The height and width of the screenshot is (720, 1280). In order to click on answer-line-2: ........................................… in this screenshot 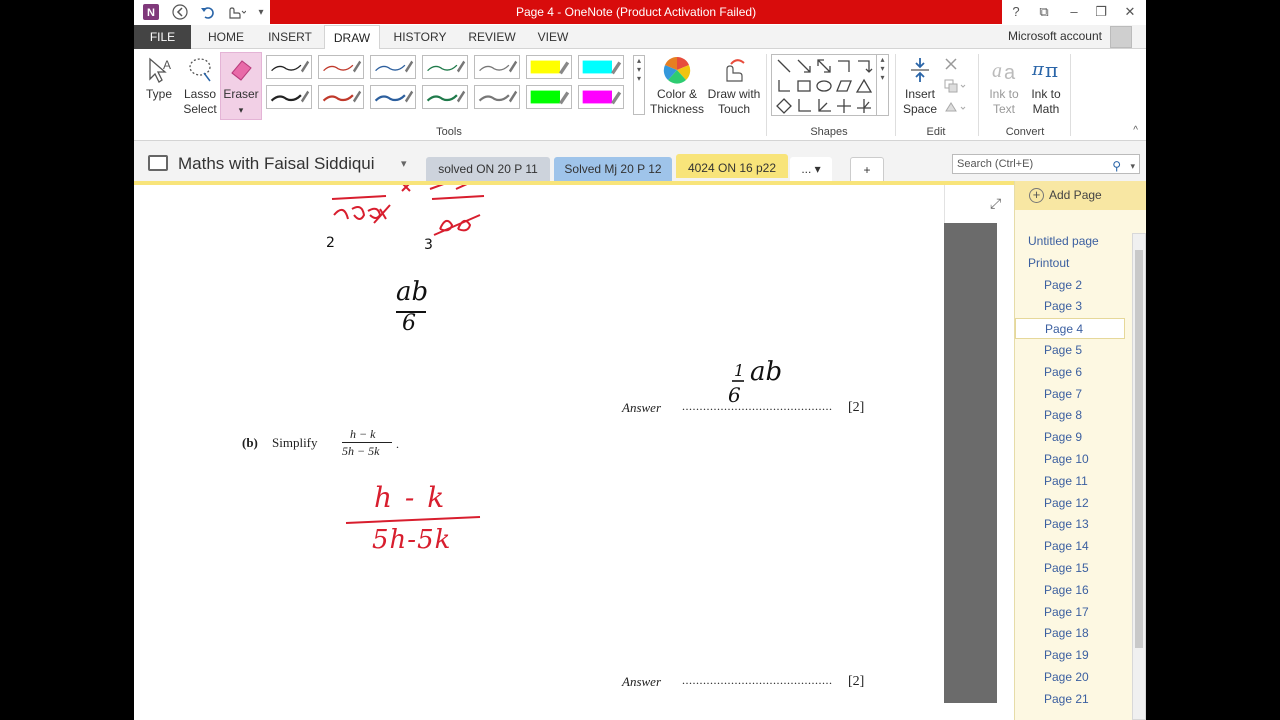, I will do `click(757, 680)`.